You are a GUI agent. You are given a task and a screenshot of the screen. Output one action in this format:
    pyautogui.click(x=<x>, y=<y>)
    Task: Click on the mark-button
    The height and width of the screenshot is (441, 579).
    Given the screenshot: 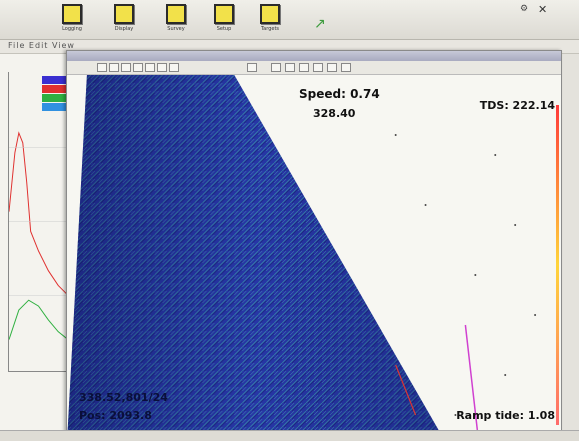 What is the action you would take?
    pyautogui.click(x=276, y=67)
    